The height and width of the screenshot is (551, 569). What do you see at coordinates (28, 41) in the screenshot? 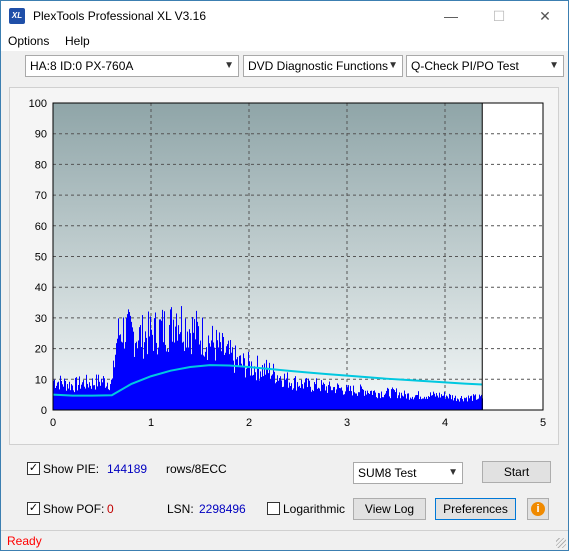
I see `menu-options: Options` at bounding box center [28, 41].